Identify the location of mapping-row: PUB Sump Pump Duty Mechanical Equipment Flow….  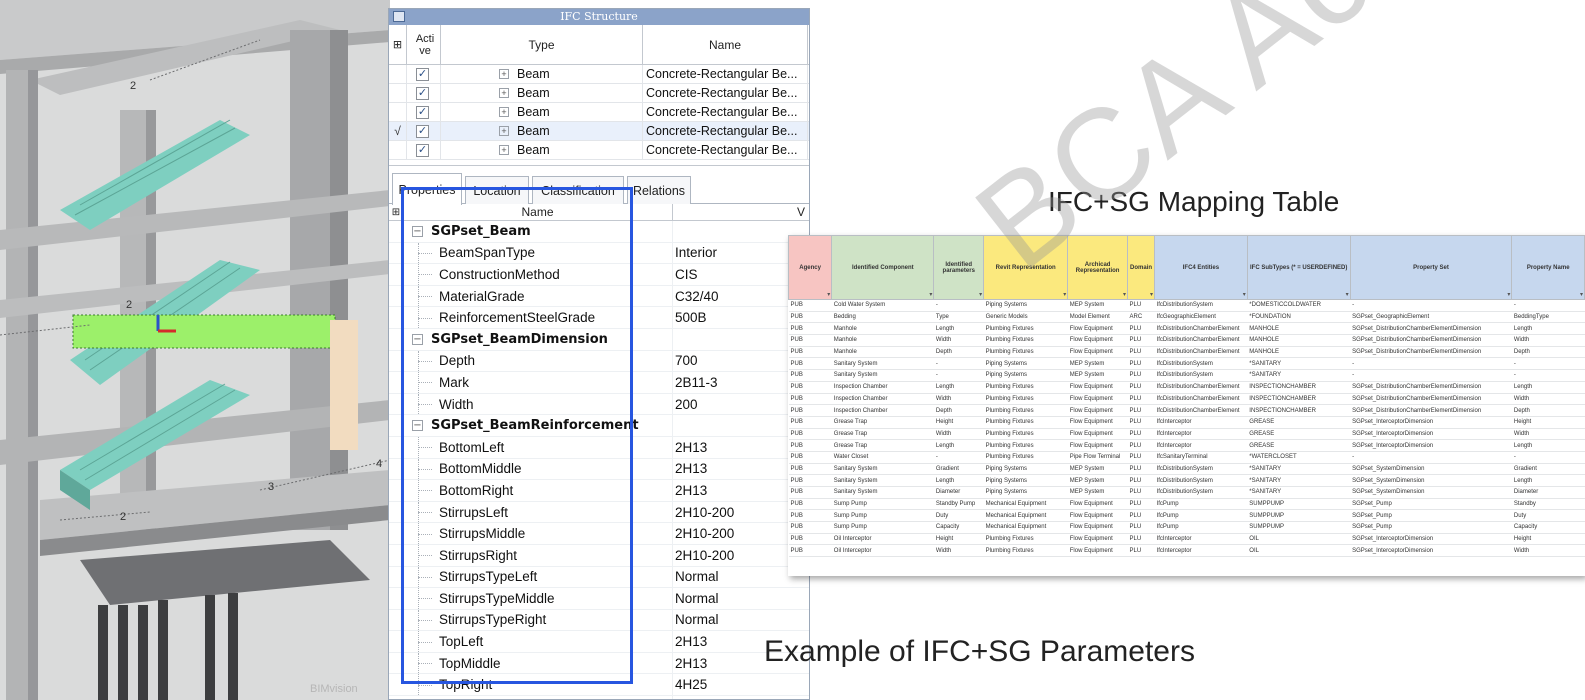
(1186, 516).